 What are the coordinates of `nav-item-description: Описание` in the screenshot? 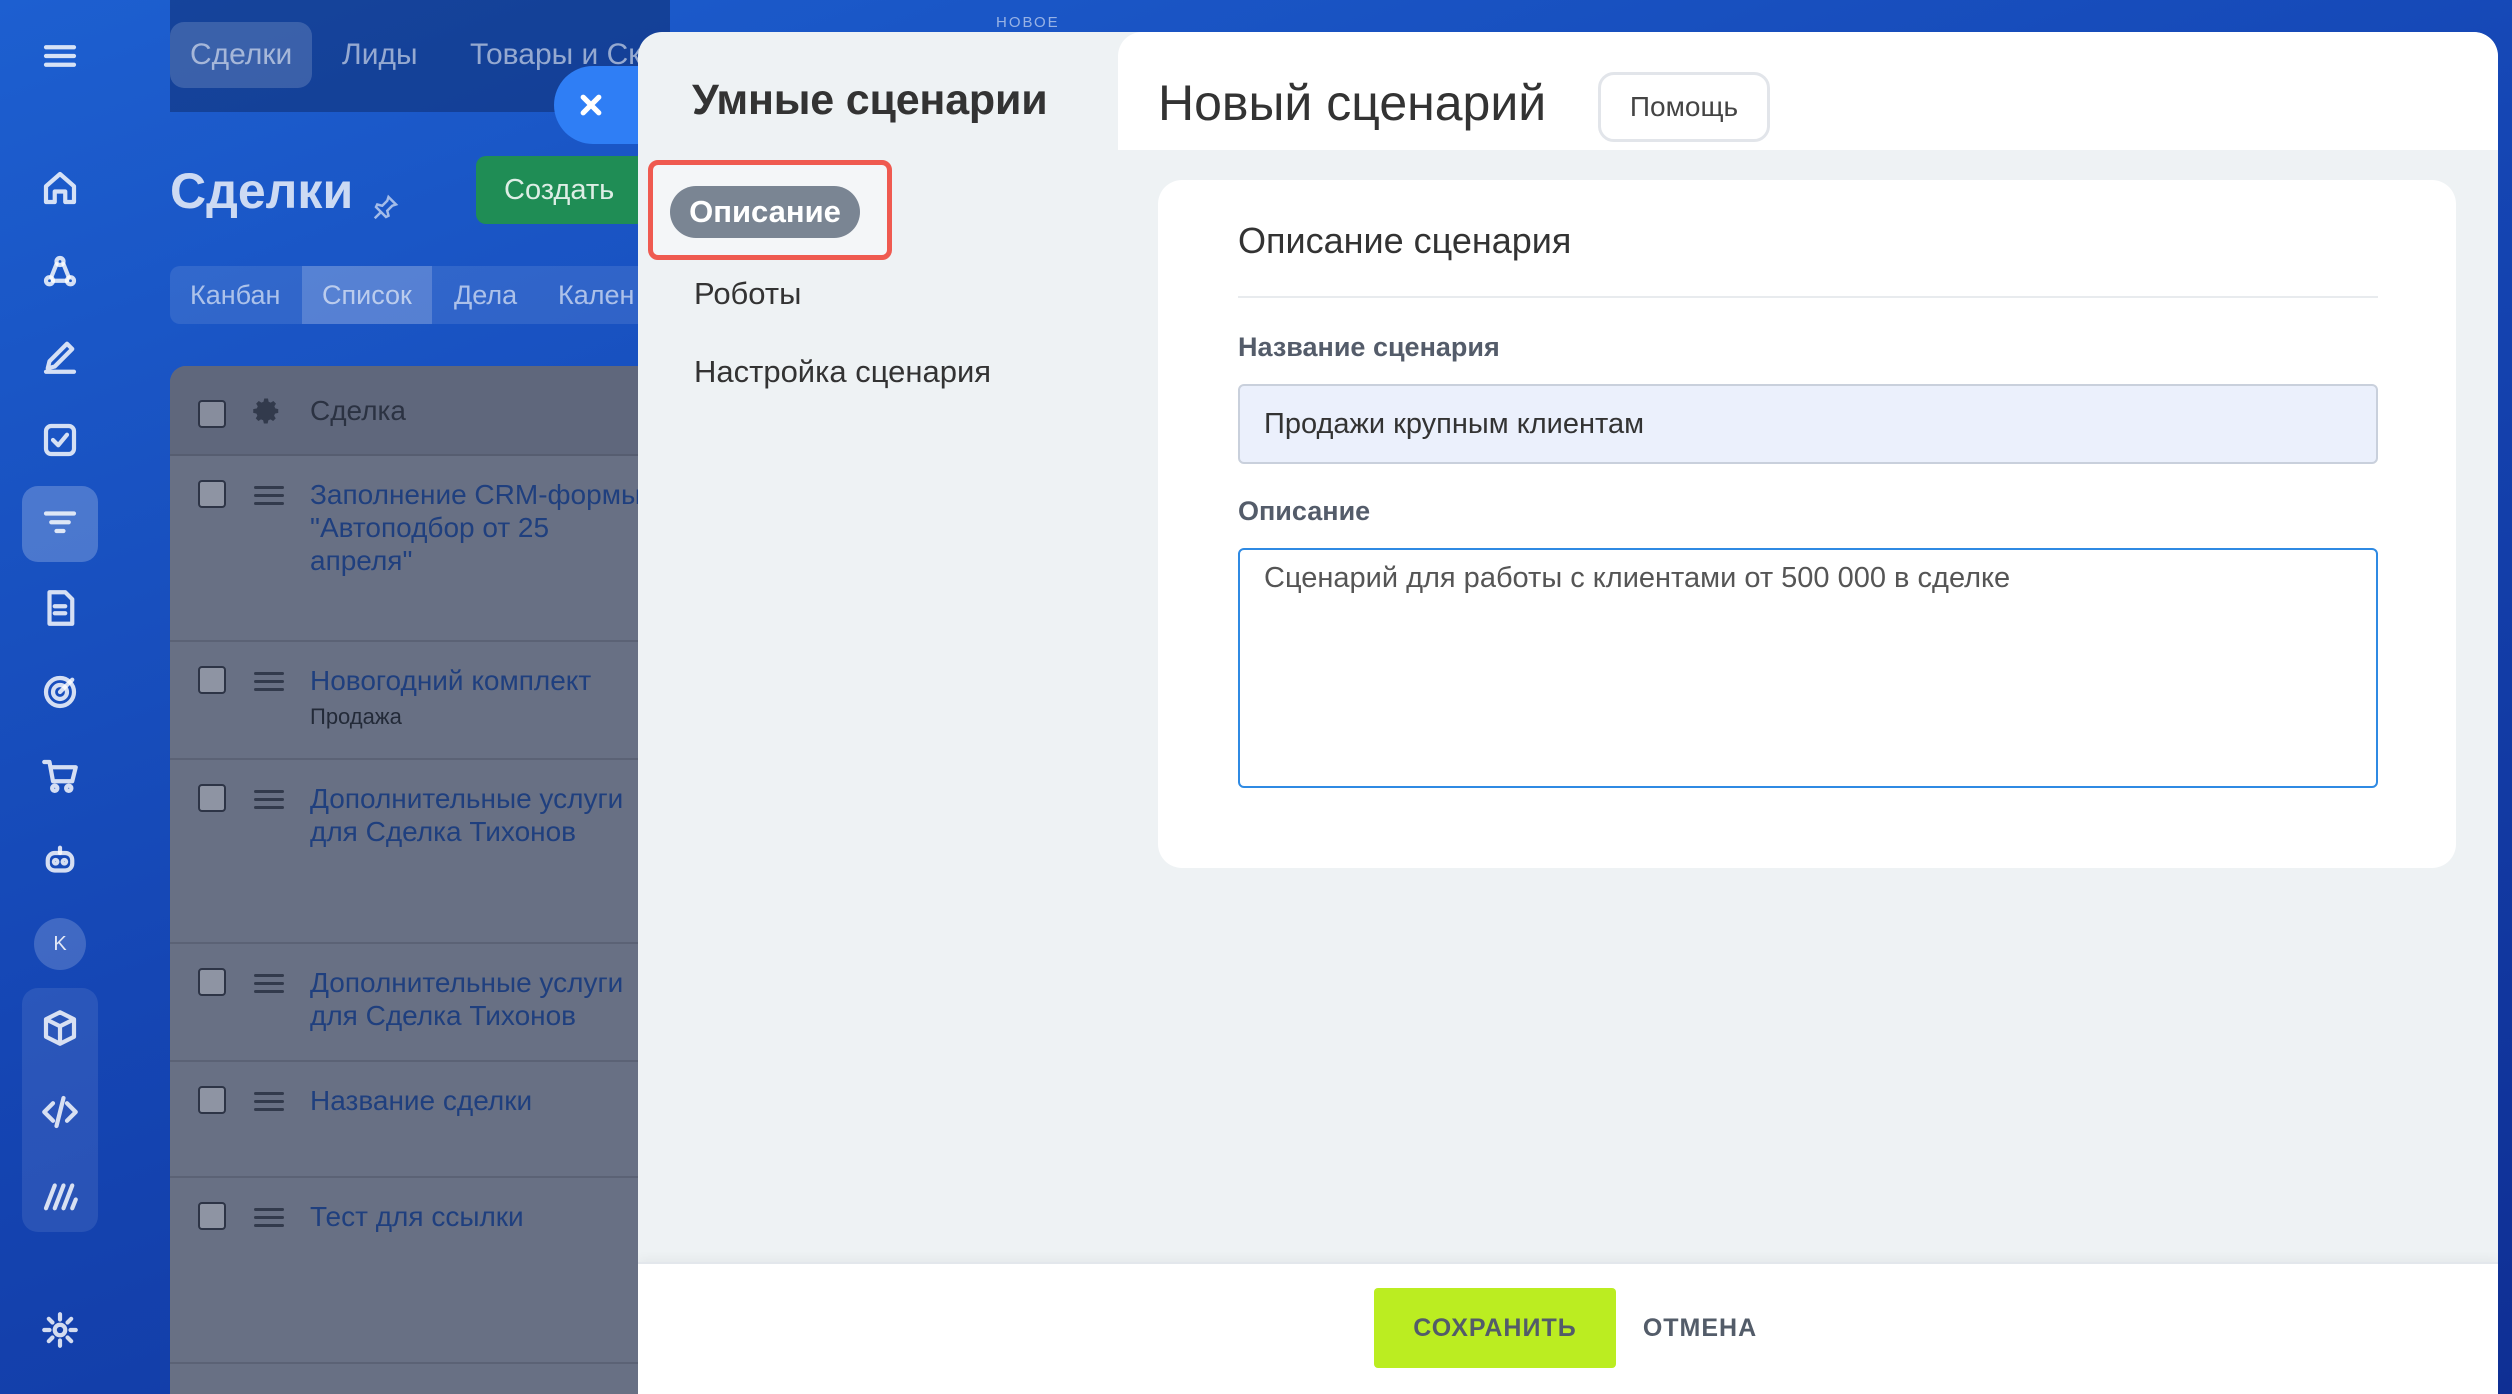 It's located at (765, 212).